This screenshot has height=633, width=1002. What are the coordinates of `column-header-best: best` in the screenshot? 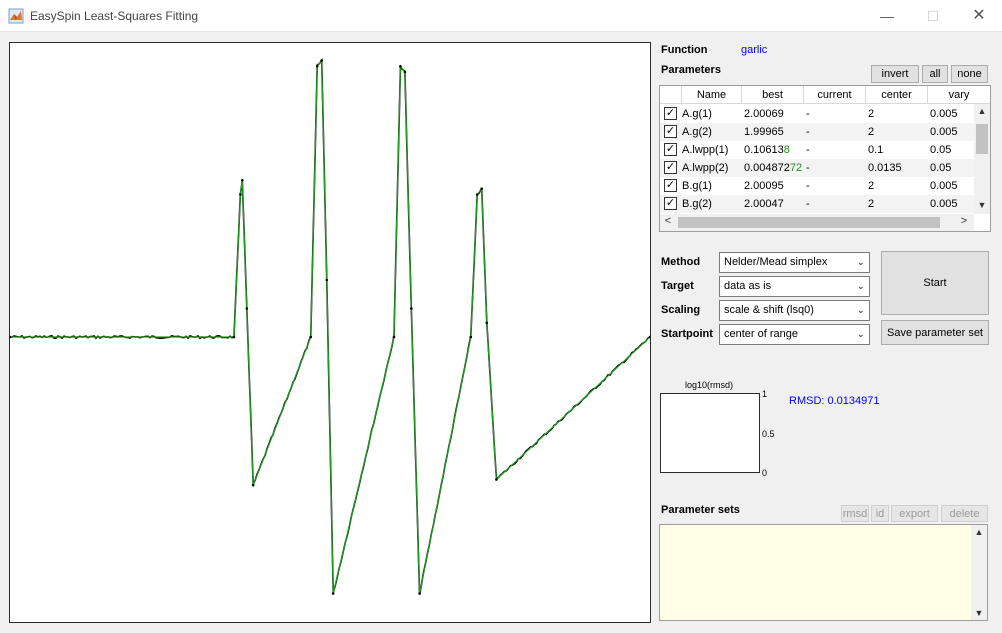 It's located at (773, 95).